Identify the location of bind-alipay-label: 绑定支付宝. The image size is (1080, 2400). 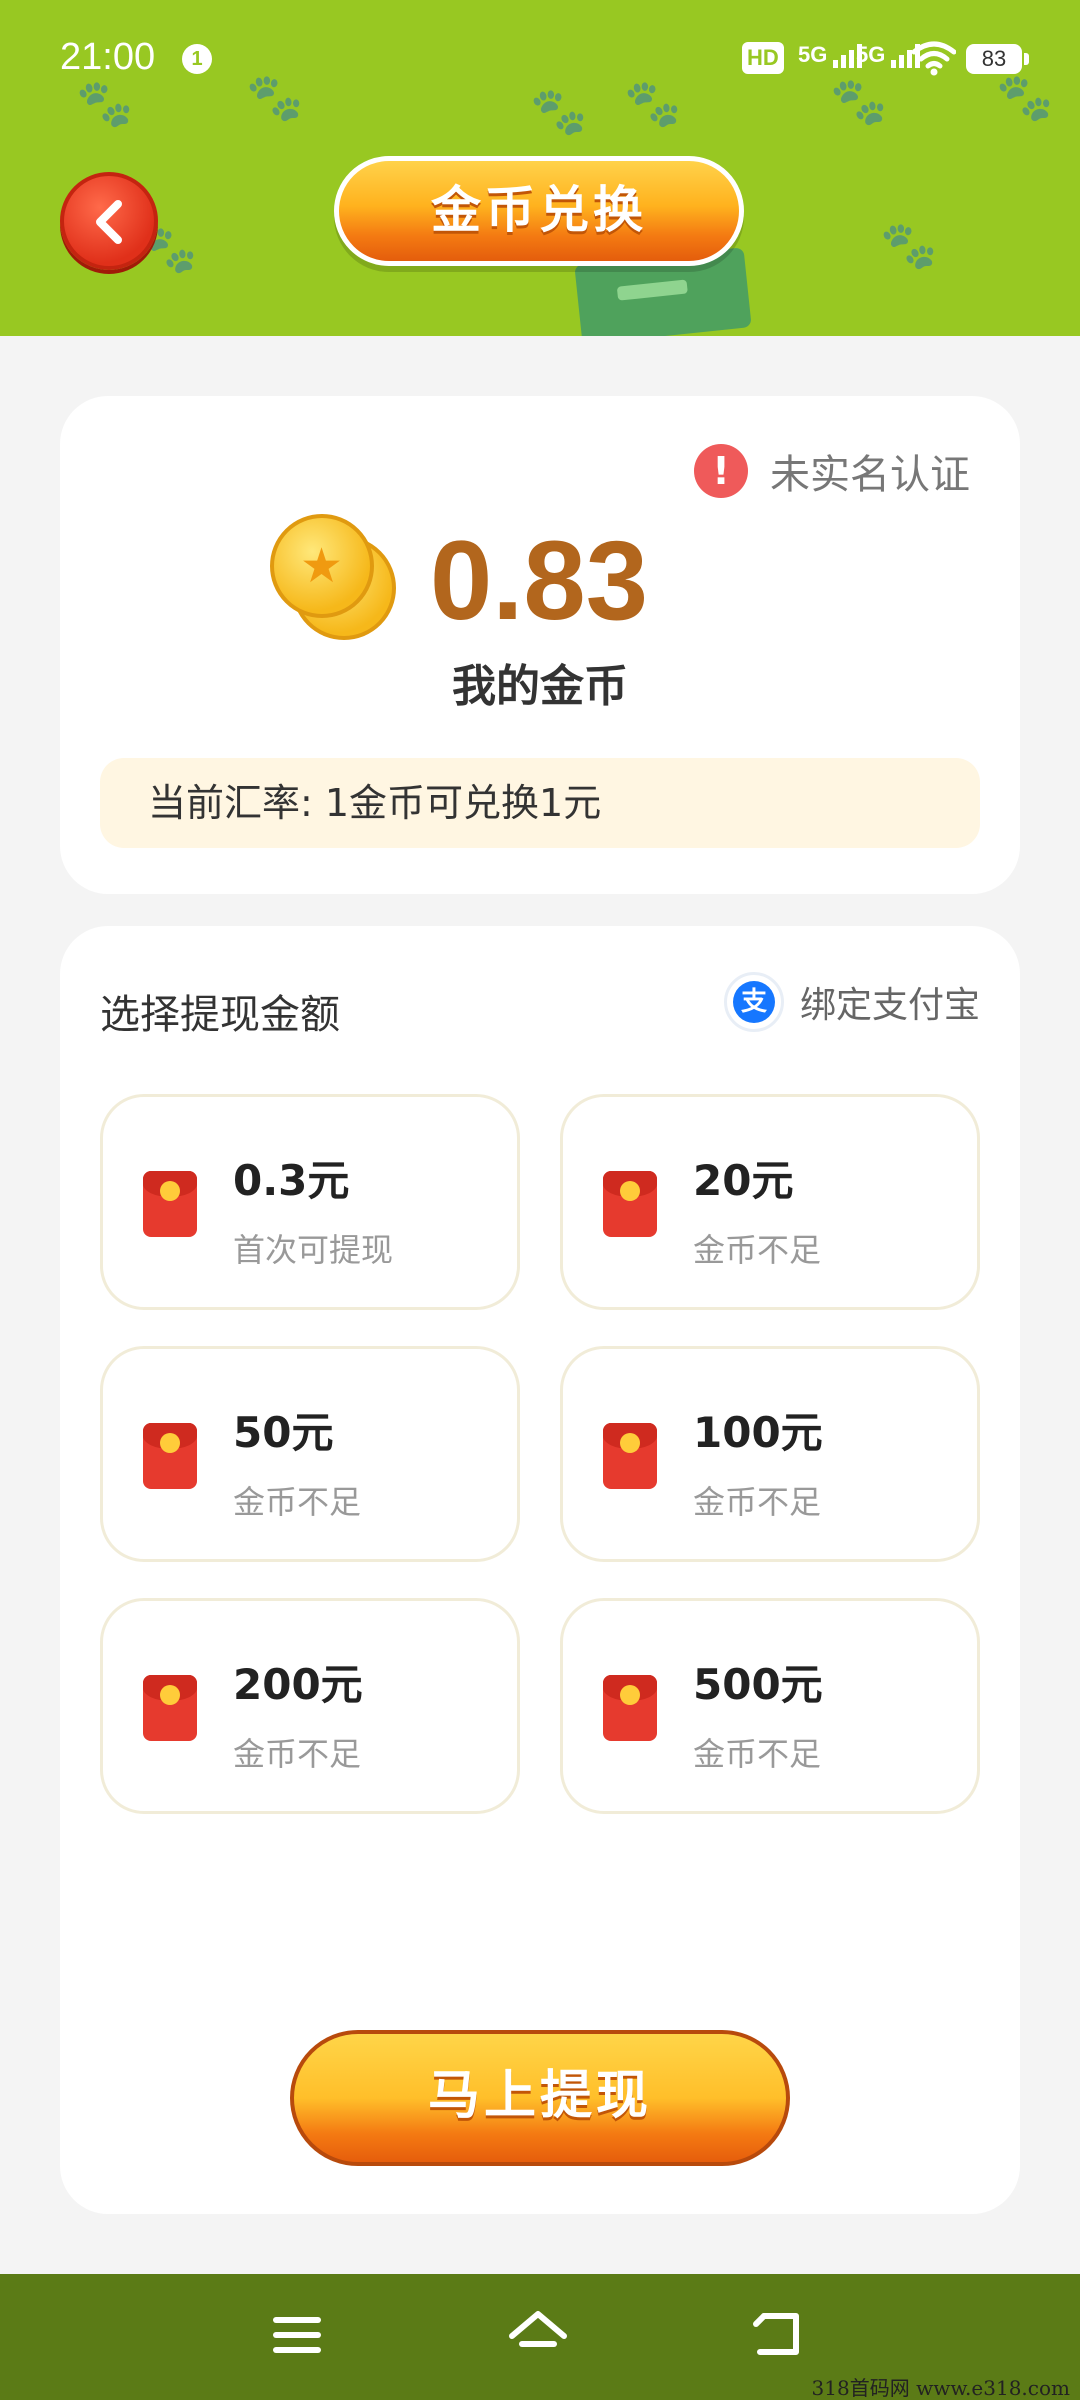
(889, 1005).